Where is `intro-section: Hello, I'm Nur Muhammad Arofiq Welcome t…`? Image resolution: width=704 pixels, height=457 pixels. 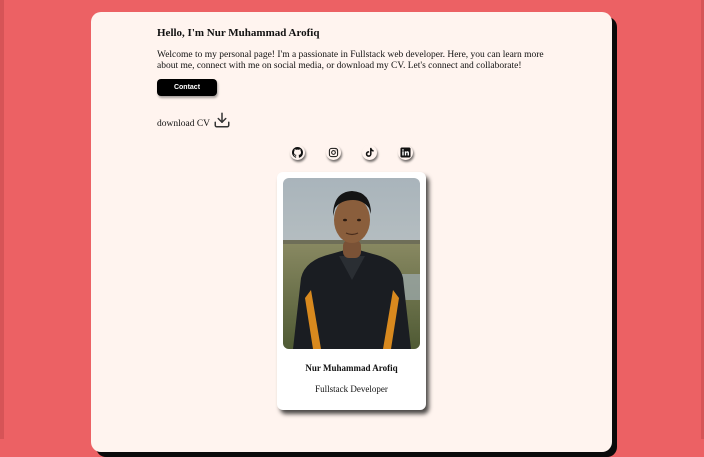
intro-section: Hello, I'm Nur Muhammad Arofiq Welcome t… is located at coordinates (352, 49).